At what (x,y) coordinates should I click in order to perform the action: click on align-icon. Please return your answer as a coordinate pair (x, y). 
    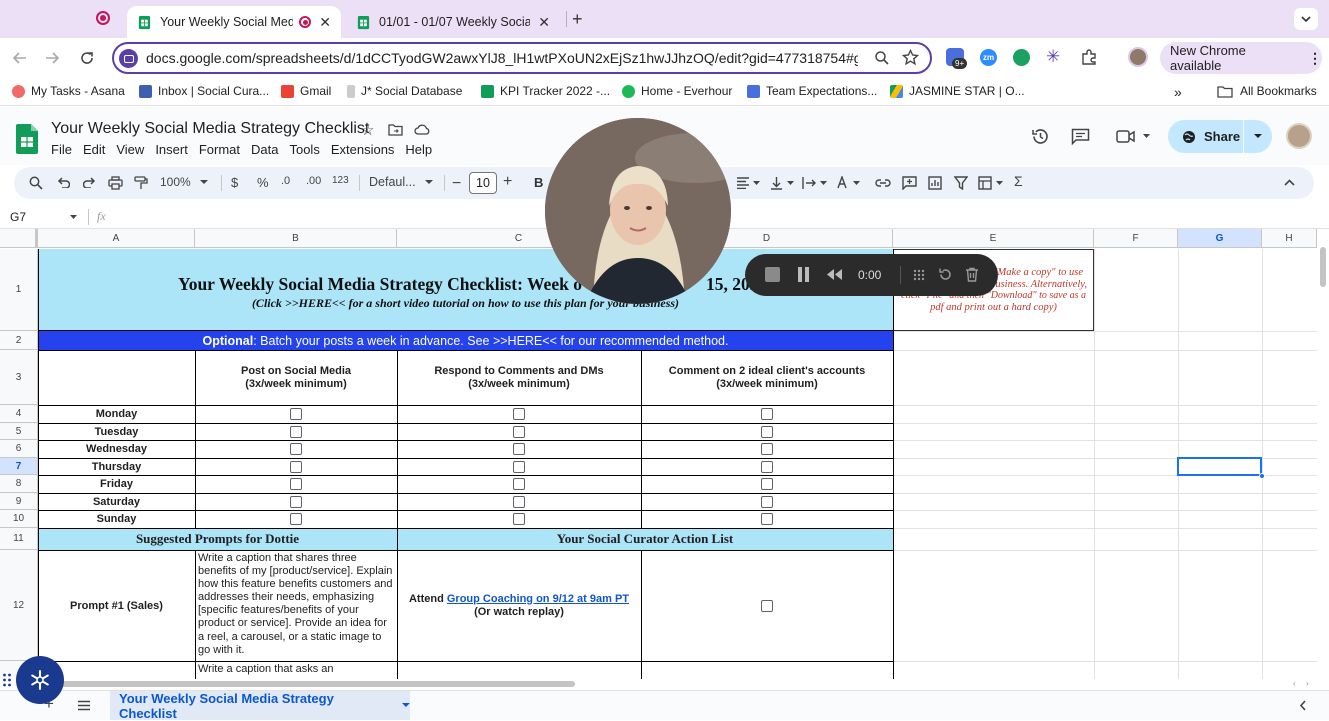
    Looking at the image, I should click on (743, 183).